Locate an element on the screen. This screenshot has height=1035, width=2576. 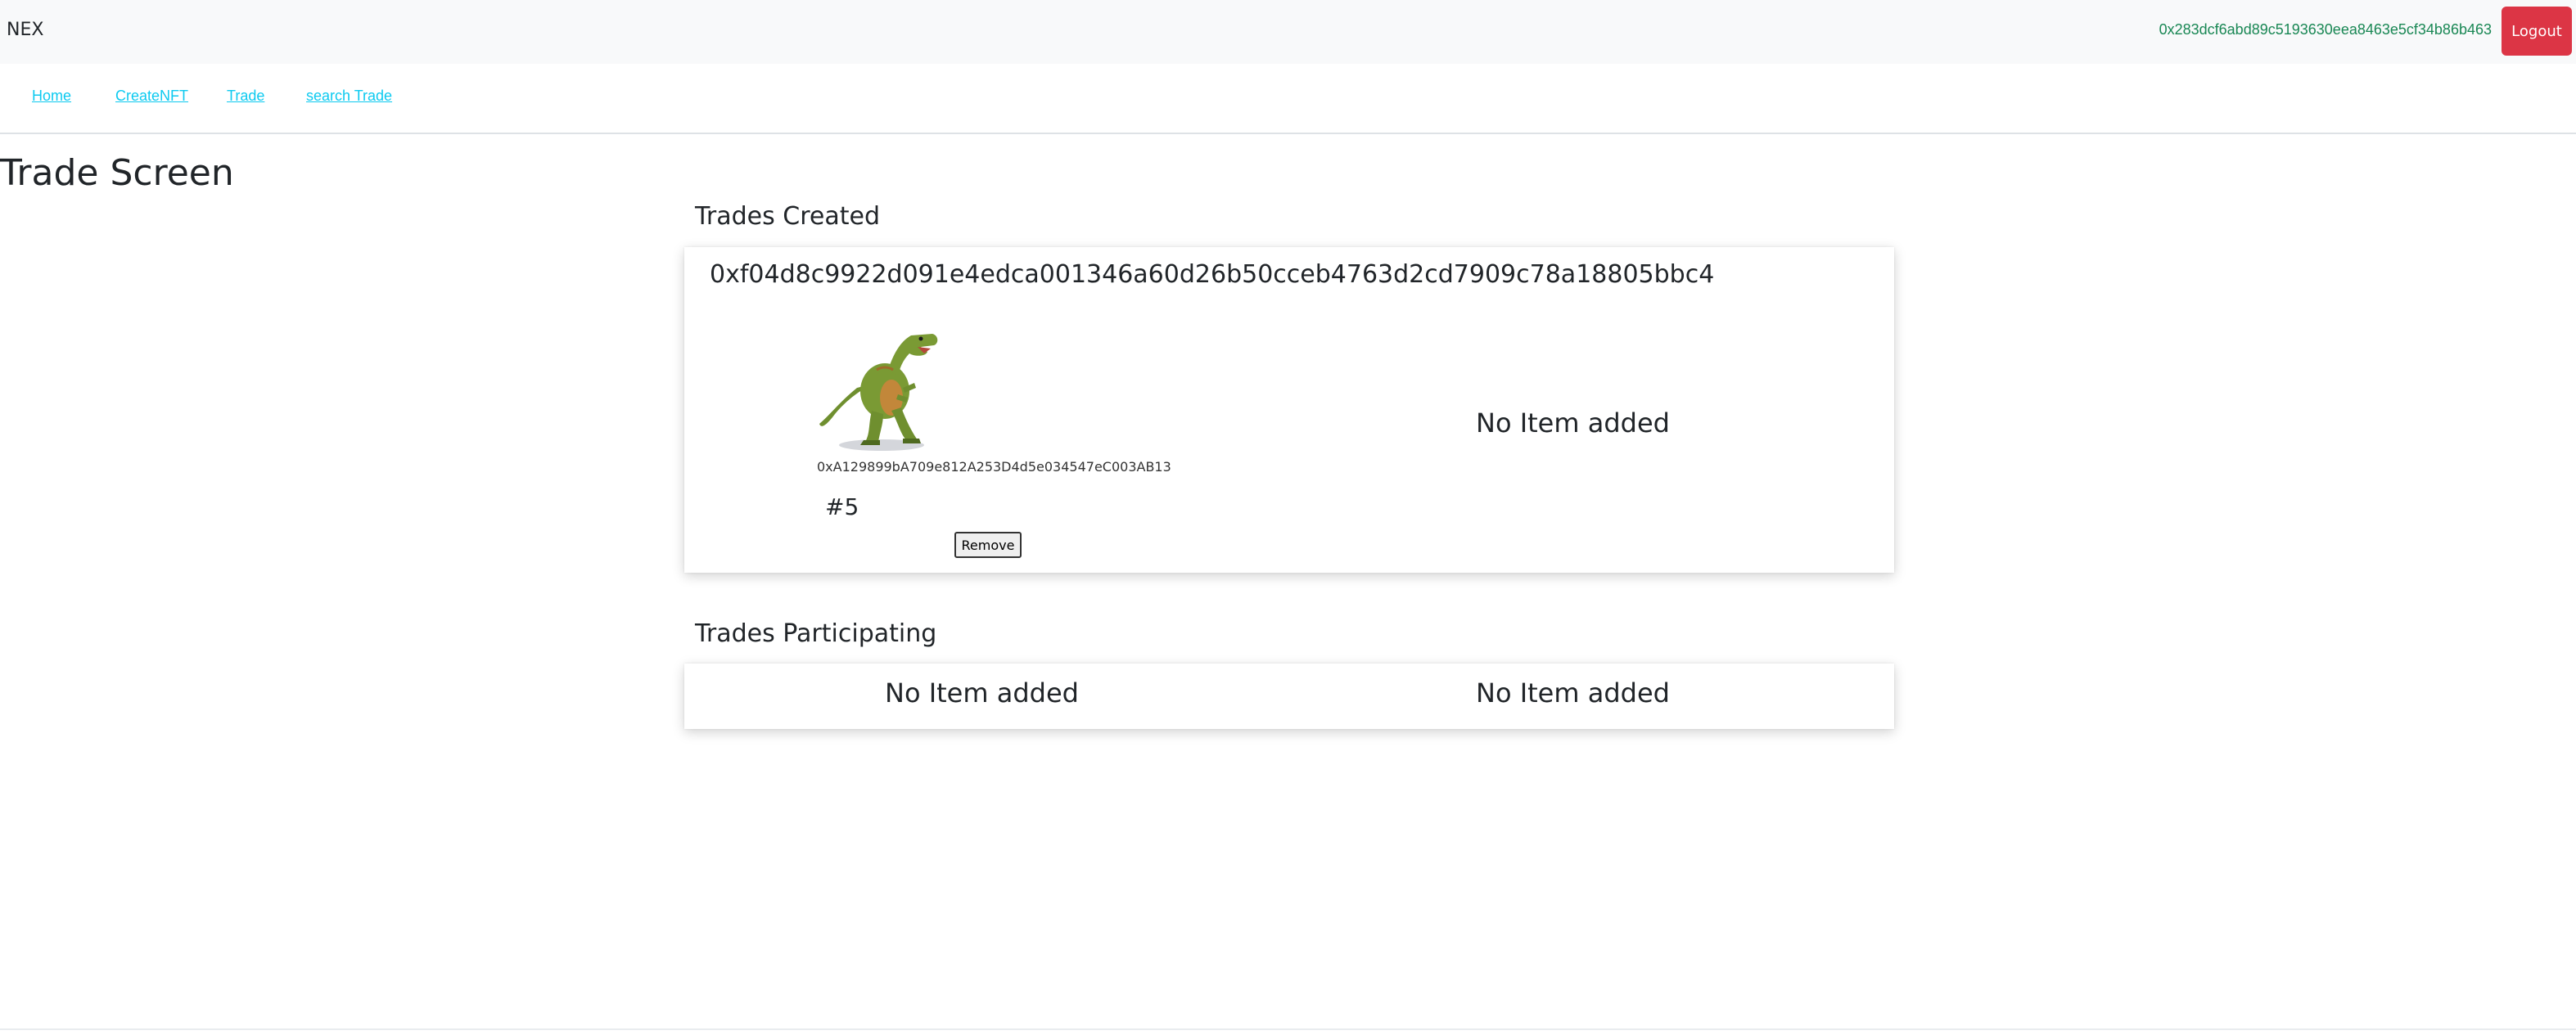
page-title: Trade Screen is located at coordinates (117, 173).